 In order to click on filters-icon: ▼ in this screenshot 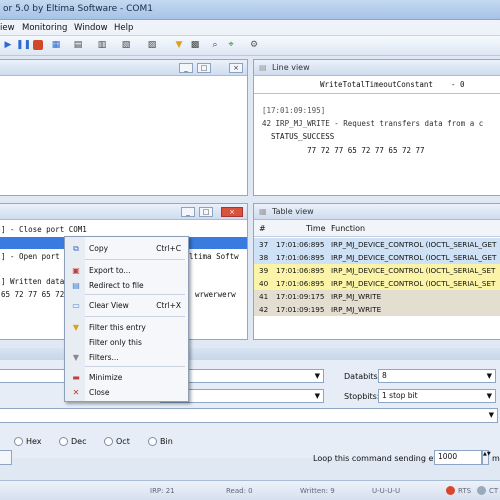, I will do `click(76, 357)`.